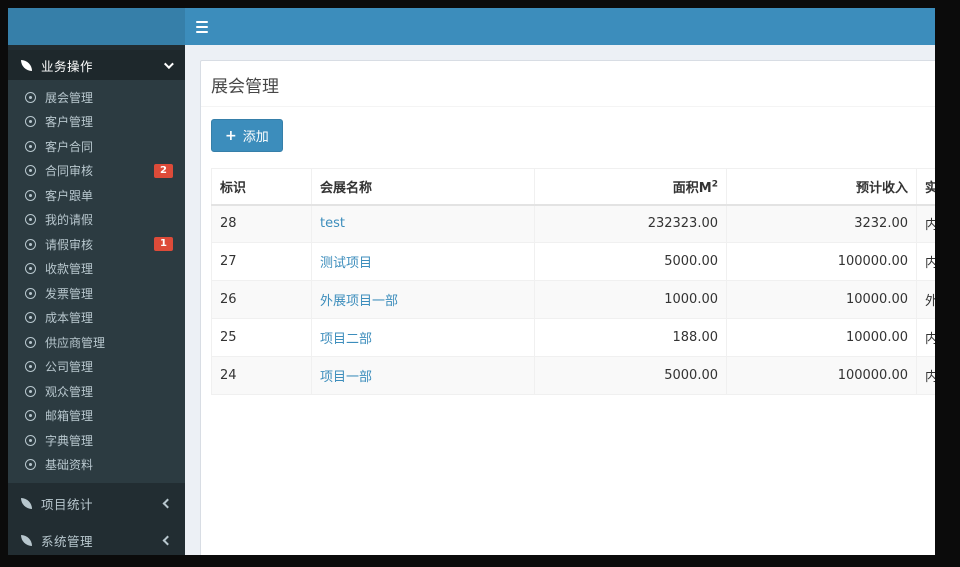  Describe the element at coordinates (423, 261) in the screenshot. I see `cell-name: 测试项目` at that location.